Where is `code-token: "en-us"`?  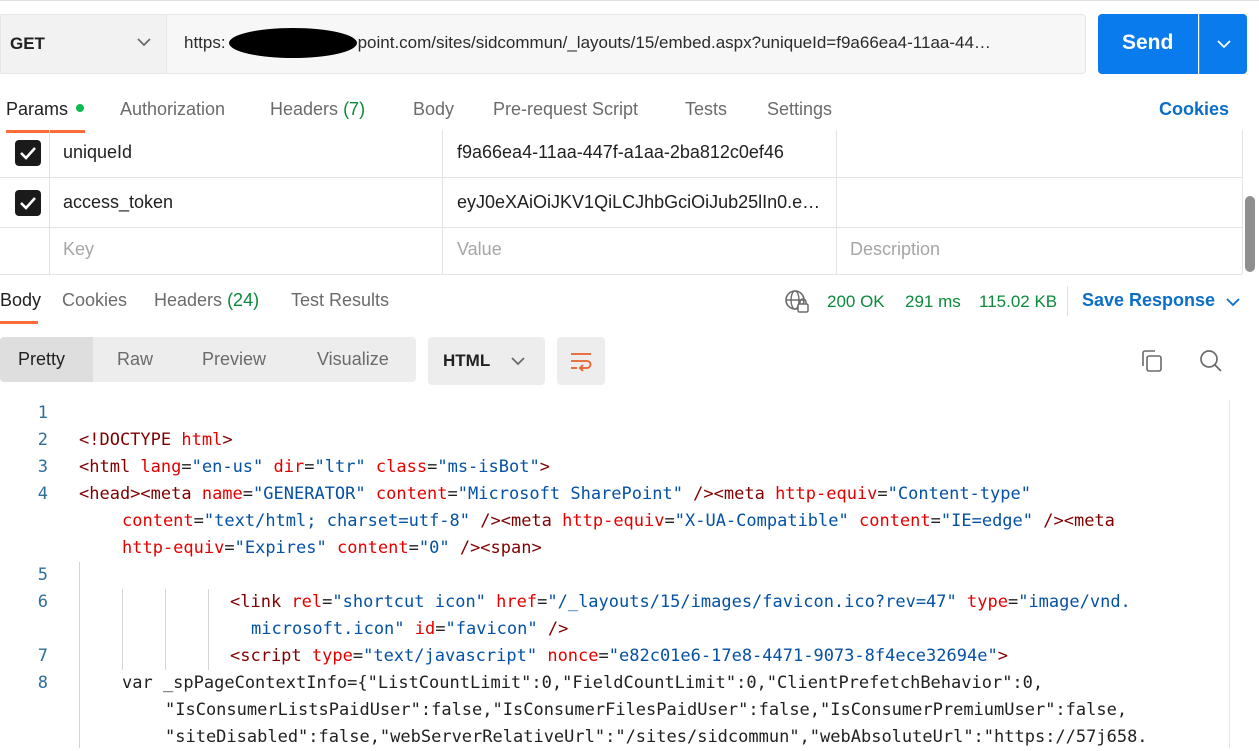 code-token: "en-us" is located at coordinates (227, 467).